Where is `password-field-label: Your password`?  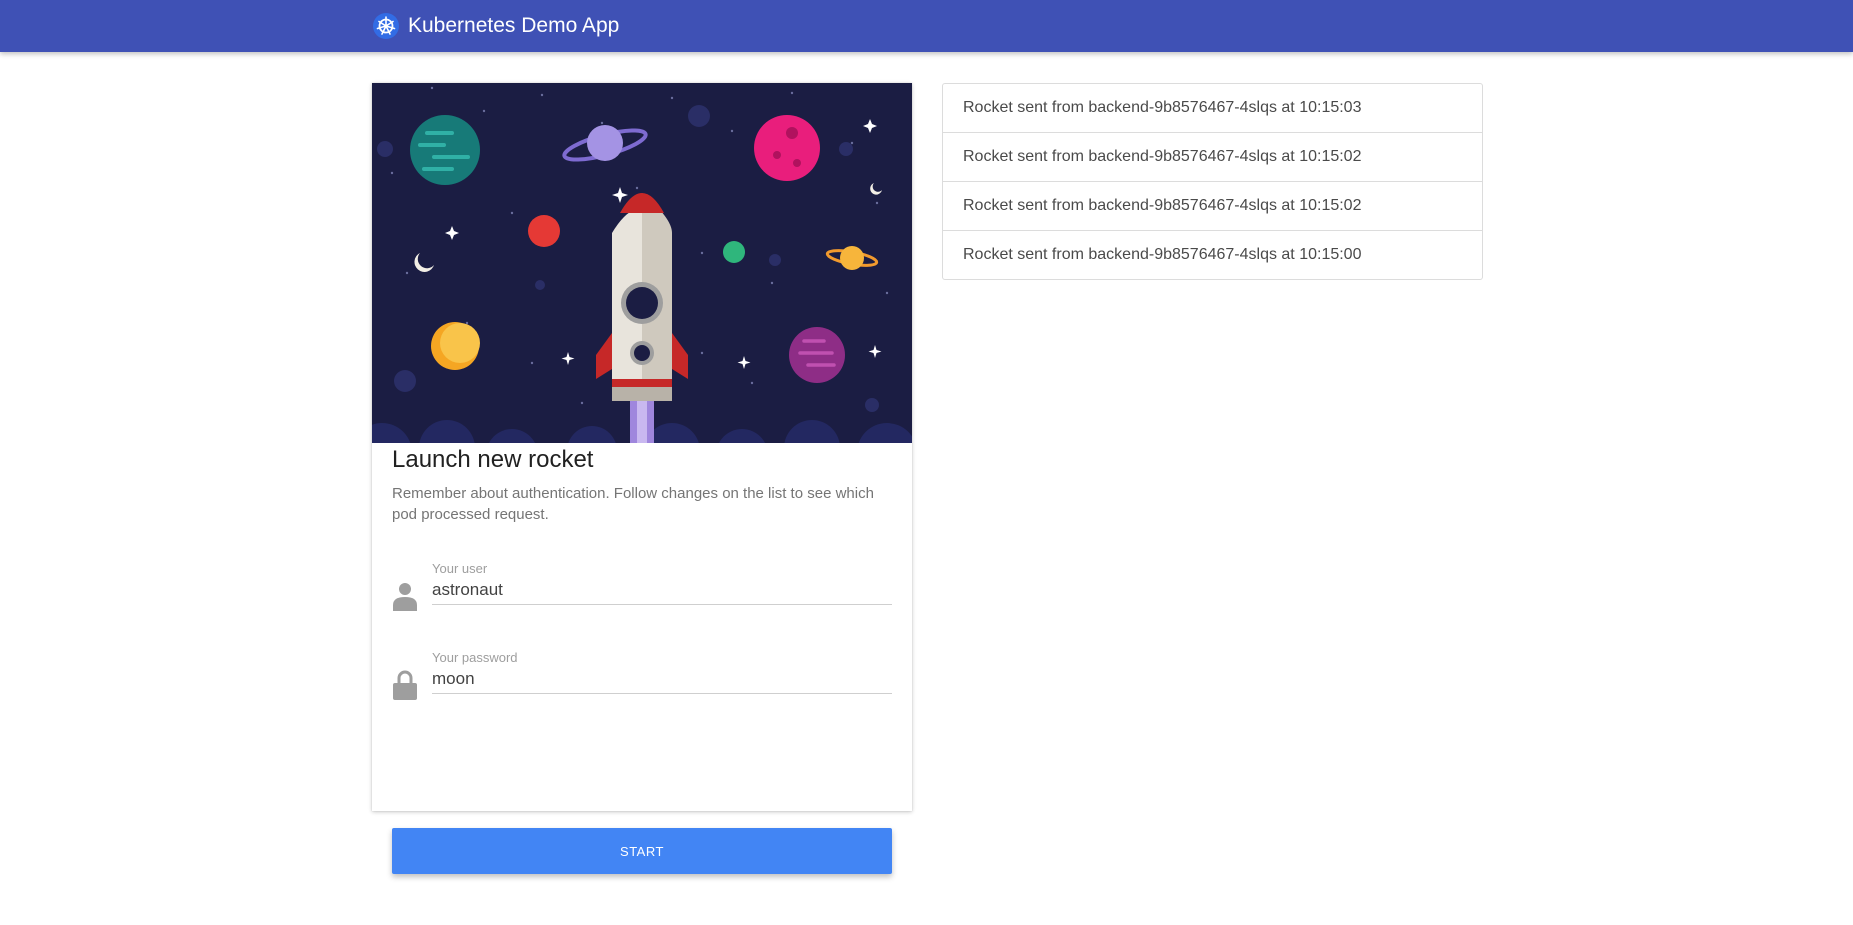 password-field-label: Your password is located at coordinates (475, 657).